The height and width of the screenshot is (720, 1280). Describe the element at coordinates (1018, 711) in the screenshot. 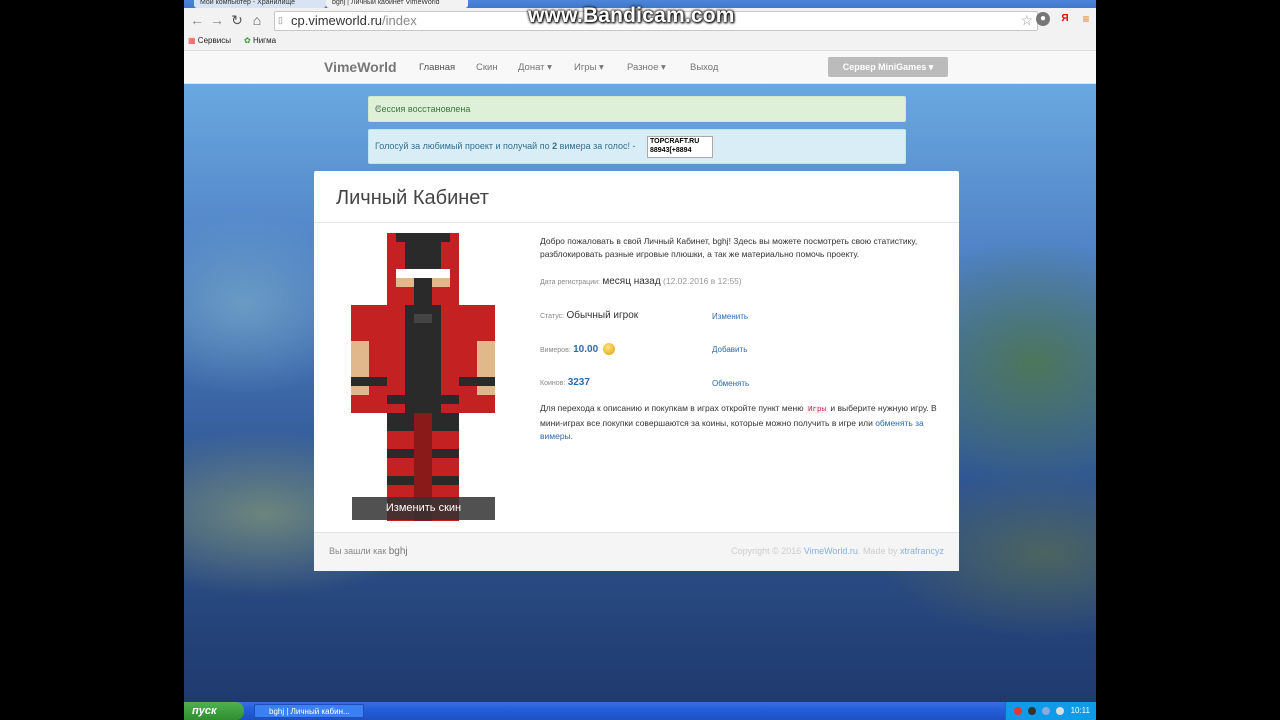

I see `tray-record-icon` at that location.